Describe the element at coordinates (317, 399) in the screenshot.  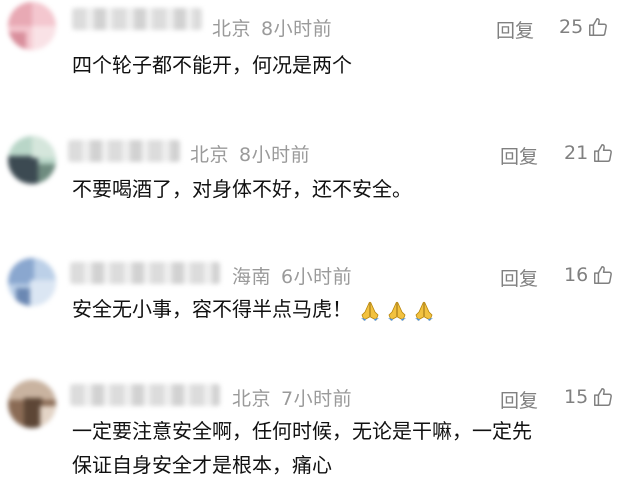
I see `timestamp: 7小时前` at that location.